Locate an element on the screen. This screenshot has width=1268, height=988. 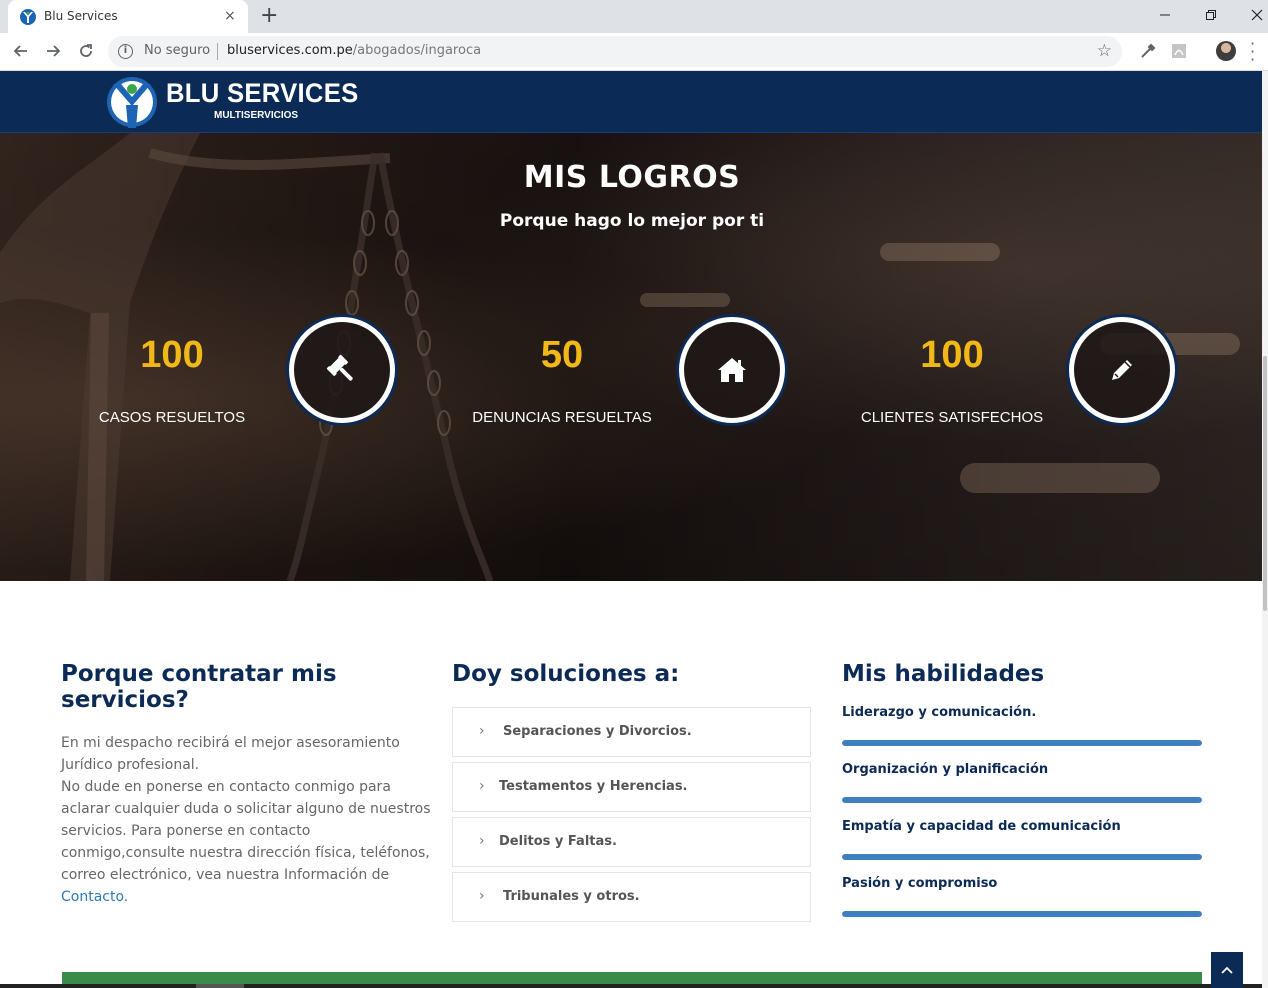
back-arrow-icon is located at coordinates (21, 51).